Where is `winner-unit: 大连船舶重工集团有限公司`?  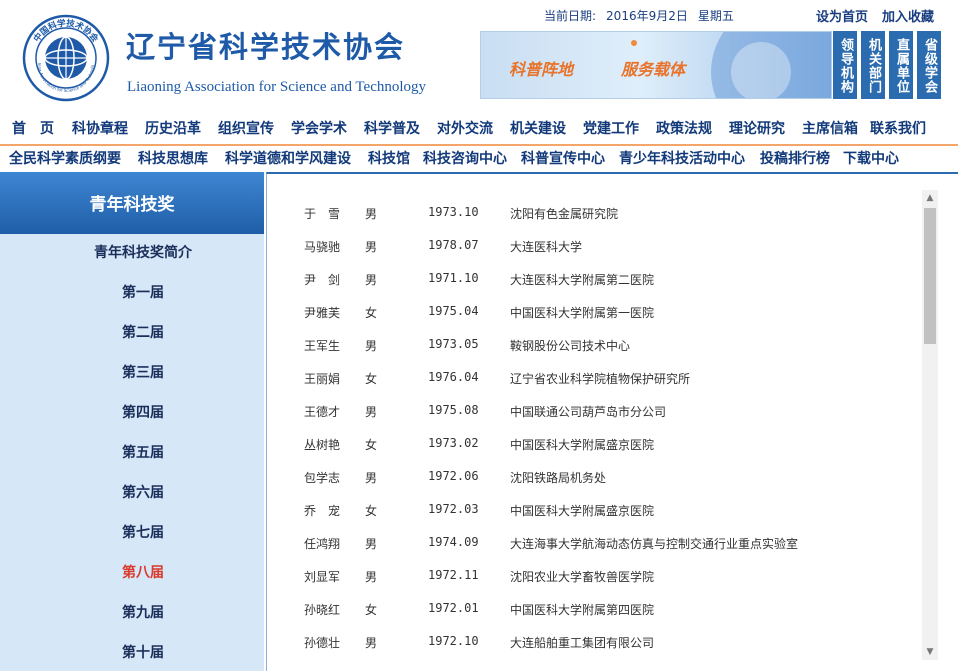
winner-unit: 大连船舶重工集团有限公司 is located at coordinates (582, 643).